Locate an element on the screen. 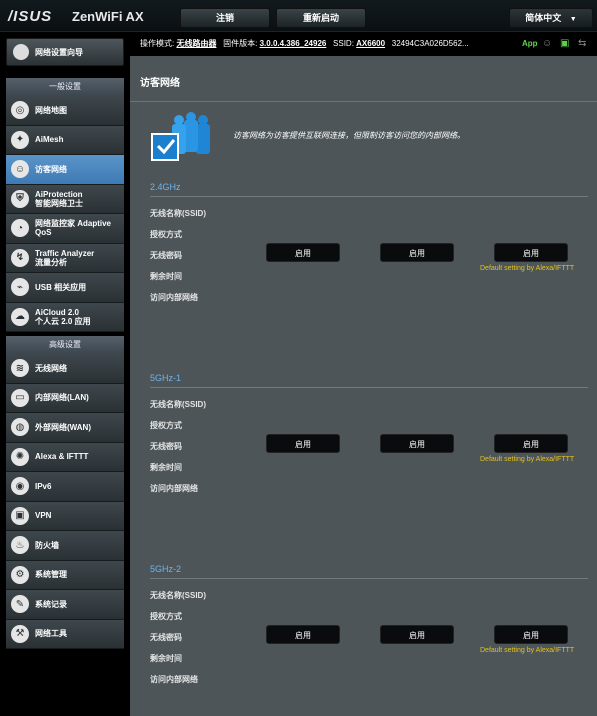 The image size is (597, 716). sidebar-item-label: 内部网络(LAN) is located at coordinates (62, 398).